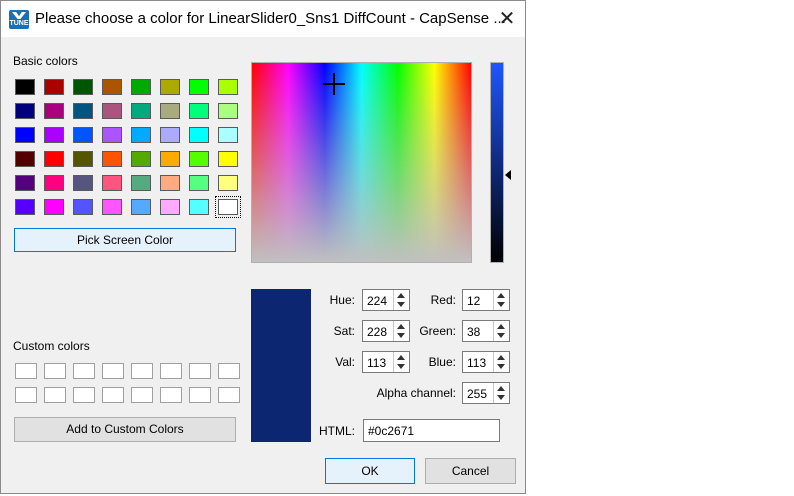 The height and width of the screenshot is (496, 794). What do you see at coordinates (431, 430) in the screenshot?
I see `html-color-input: #0c2671` at bounding box center [431, 430].